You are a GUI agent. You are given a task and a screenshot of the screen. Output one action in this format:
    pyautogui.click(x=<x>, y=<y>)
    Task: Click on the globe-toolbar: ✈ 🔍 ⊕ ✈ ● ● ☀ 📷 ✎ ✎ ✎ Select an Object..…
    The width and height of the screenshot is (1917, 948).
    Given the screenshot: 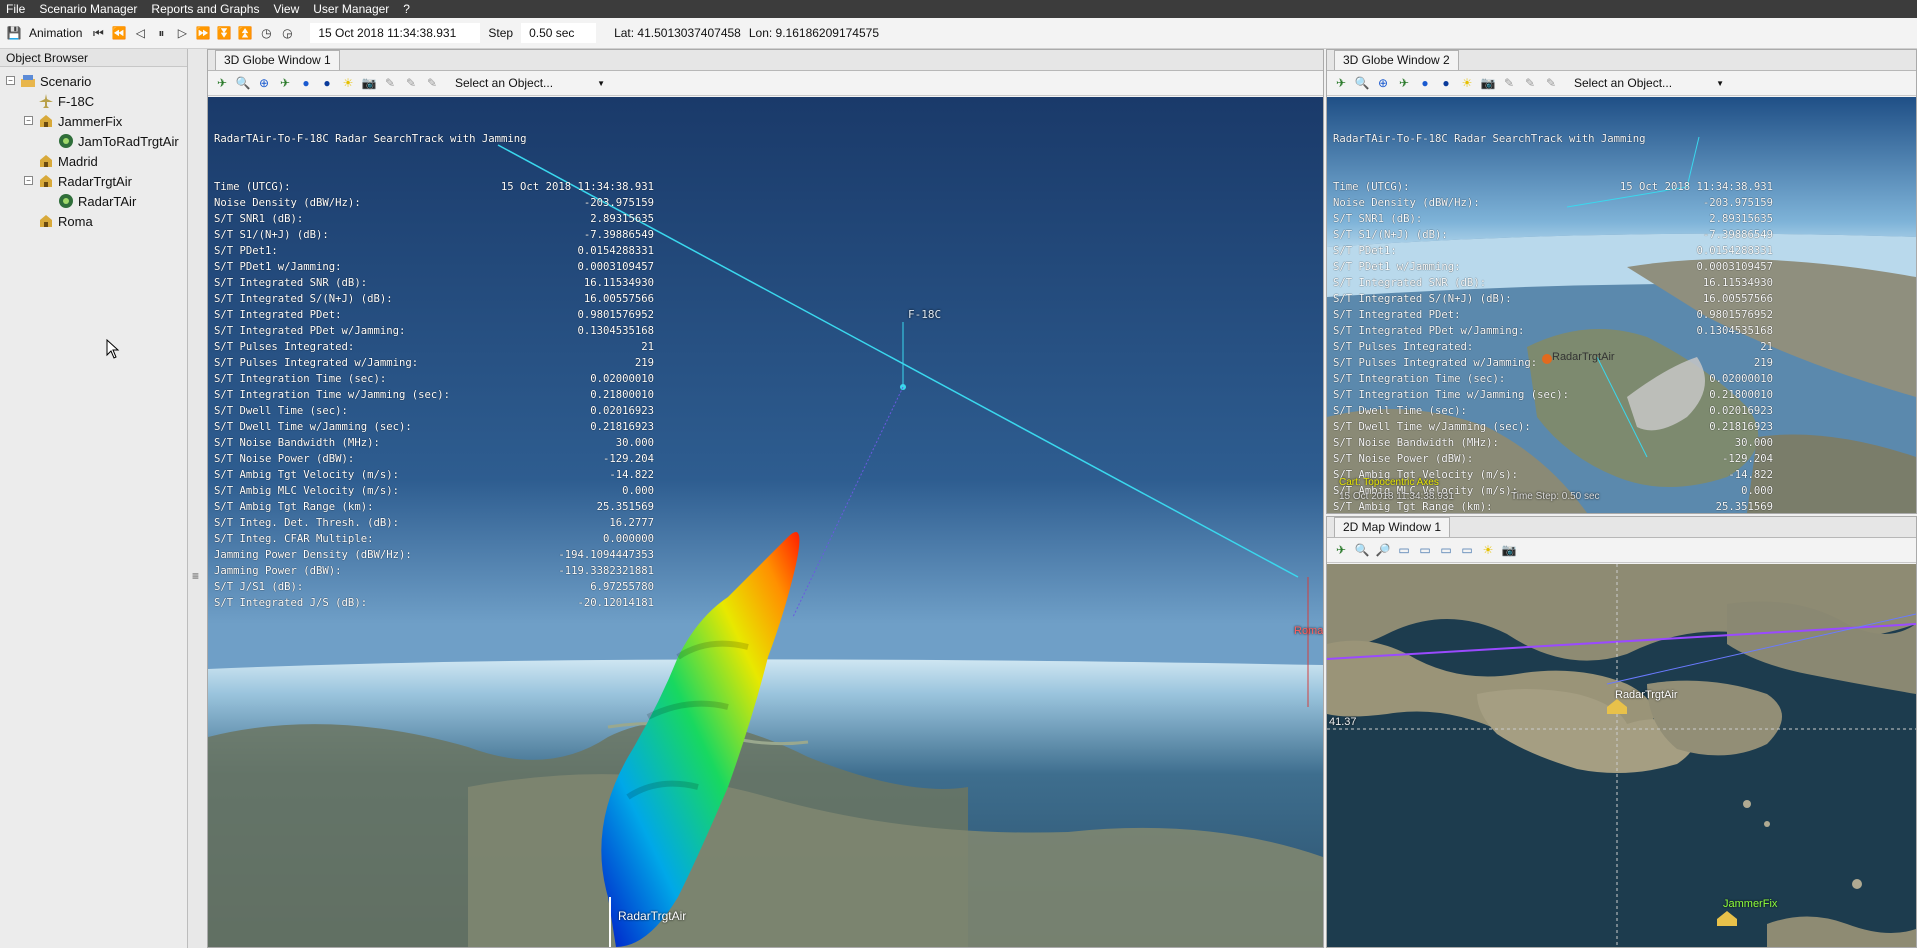 What is the action you would take?
    pyautogui.click(x=765, y=83)
    